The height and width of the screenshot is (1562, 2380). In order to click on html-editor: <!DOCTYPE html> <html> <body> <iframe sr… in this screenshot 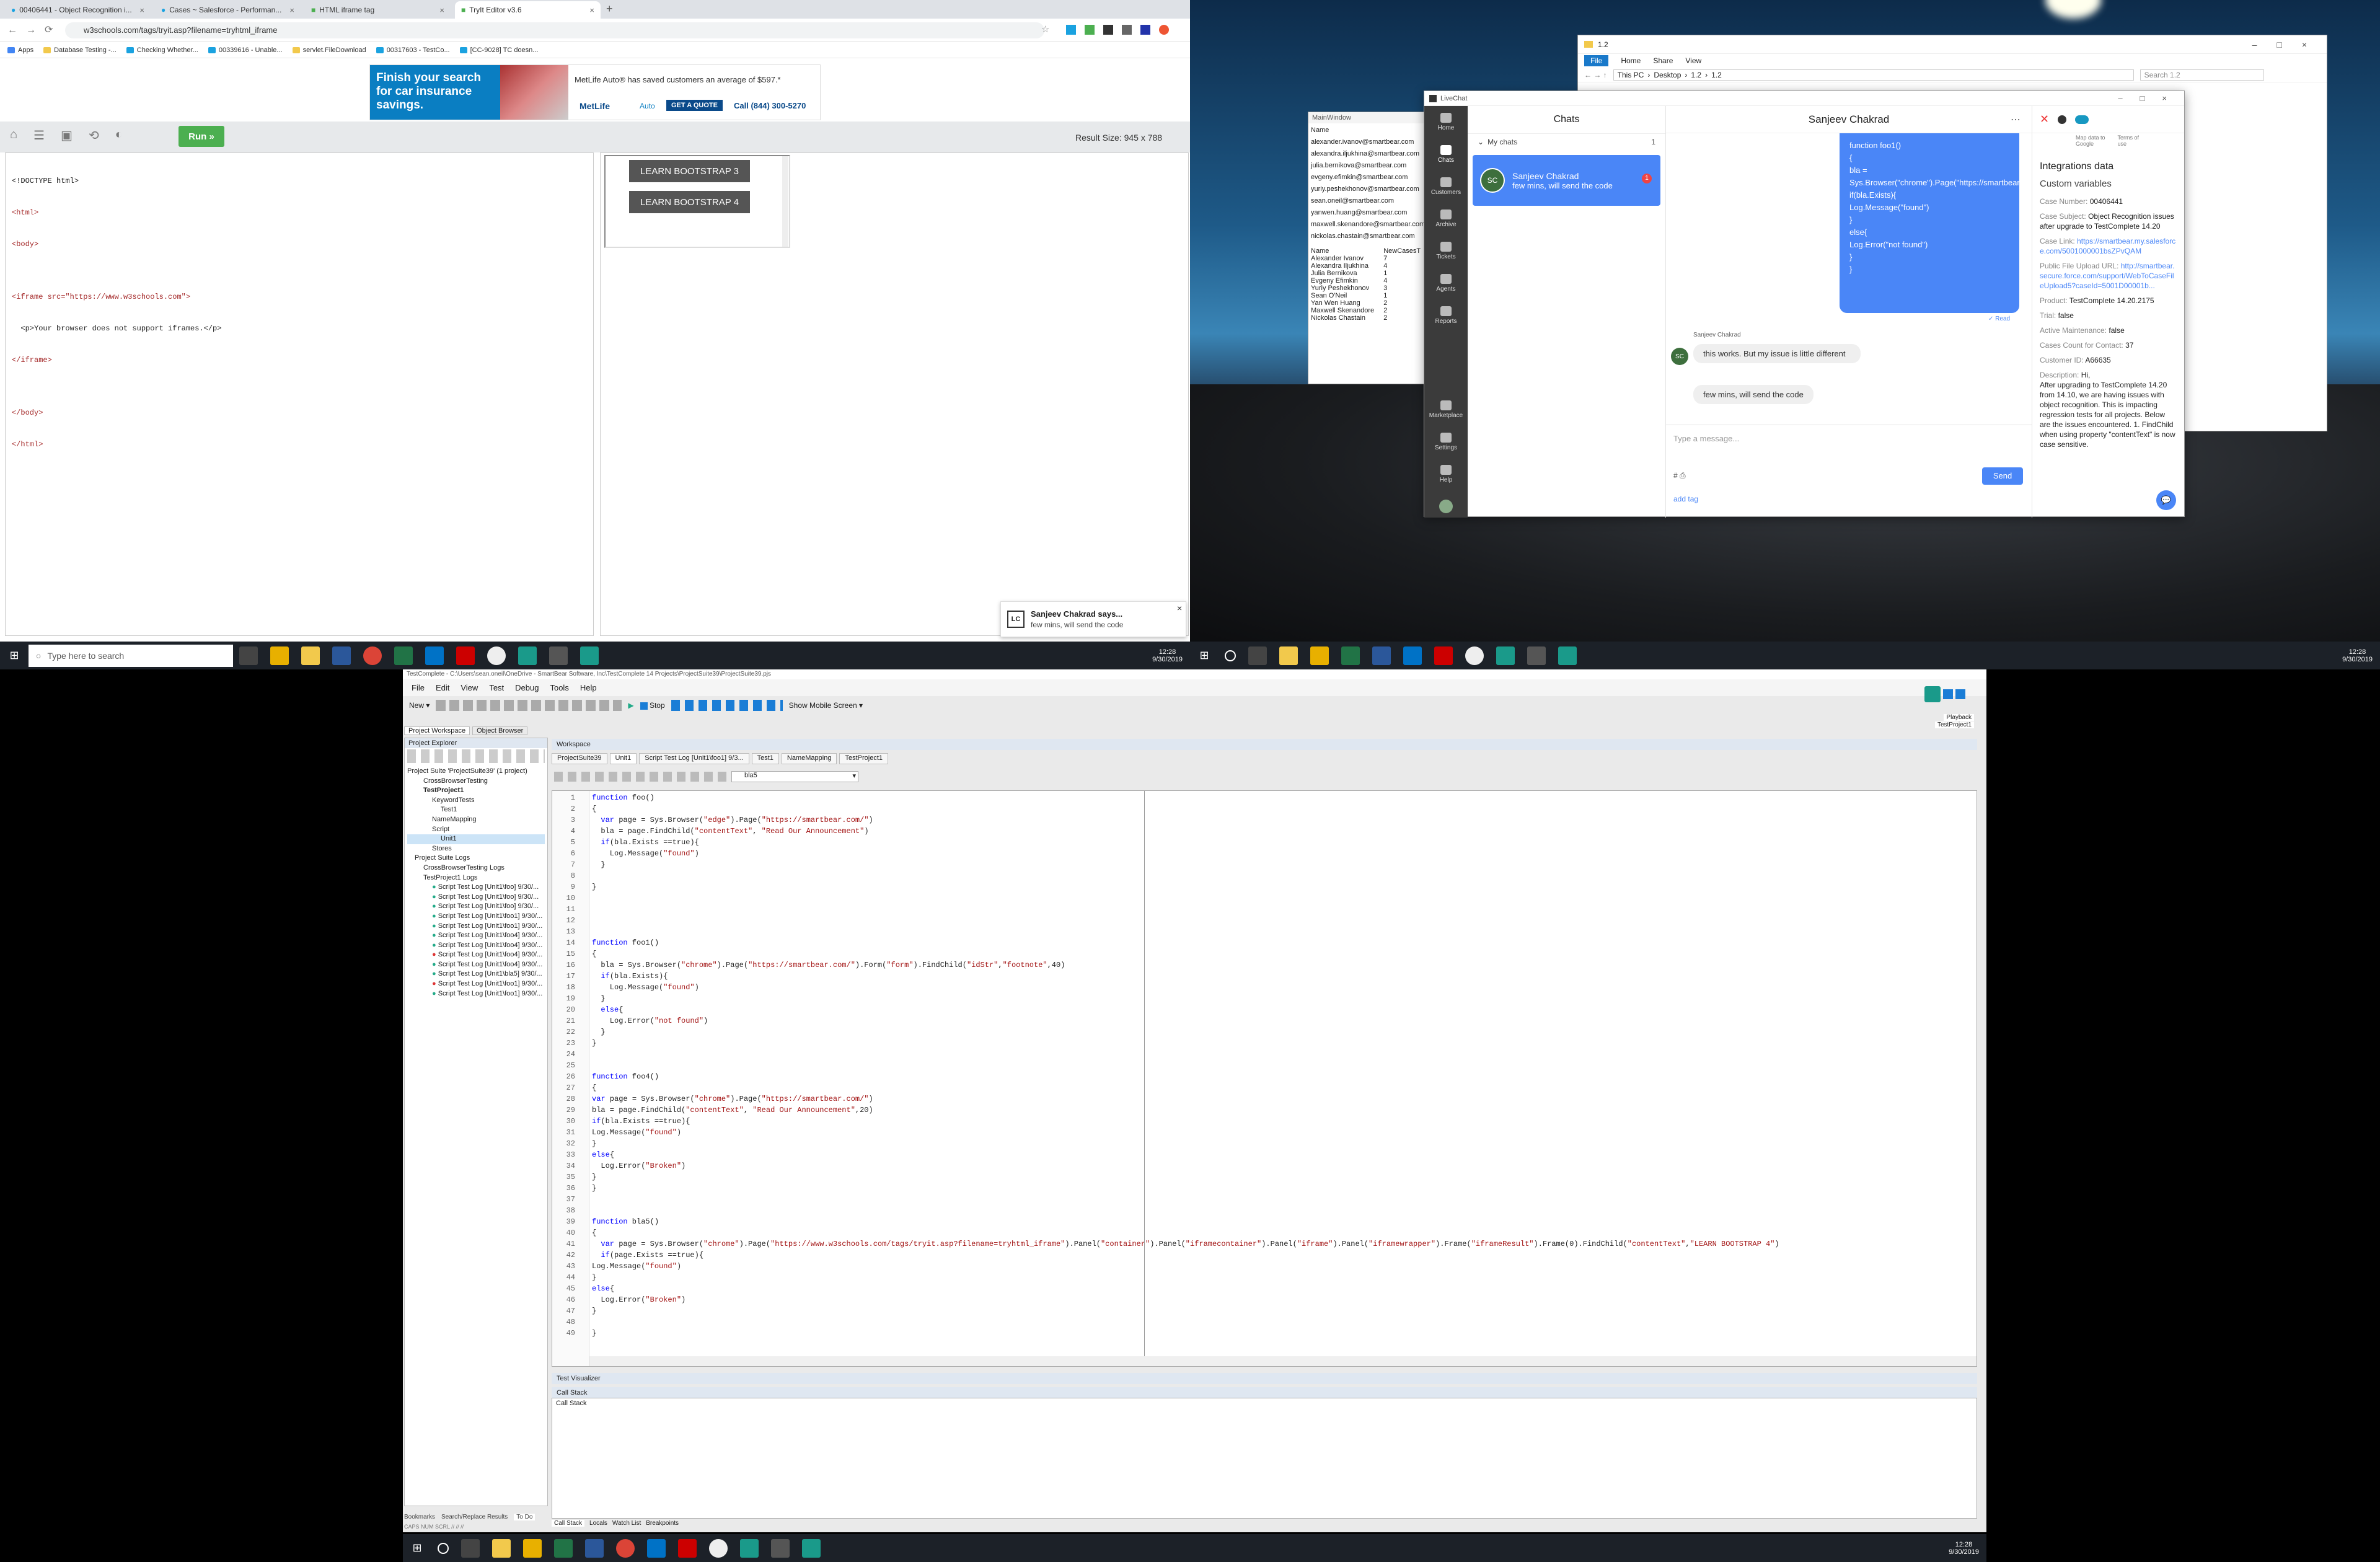, I will do `click(299, 394)`.